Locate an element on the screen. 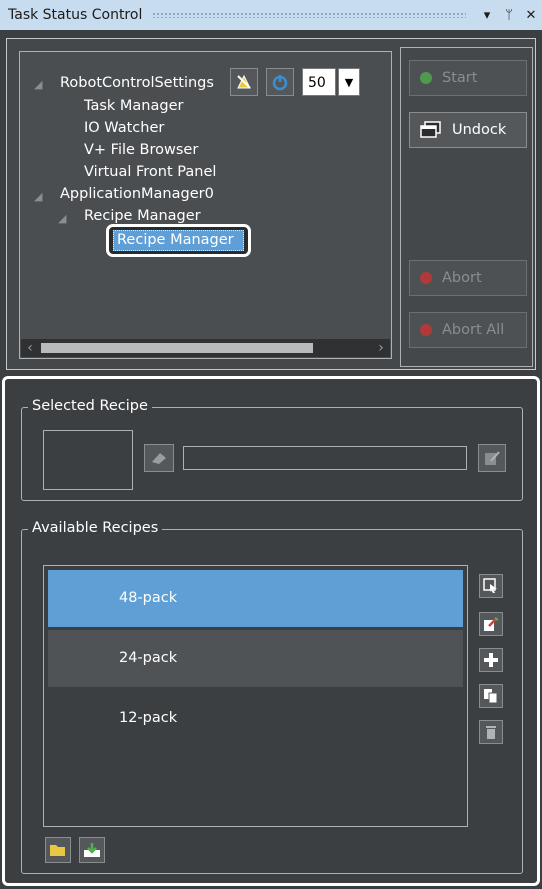 This screenshot has width=542, height=889. list-item: 48-pack is located at coordinates (255, 598).